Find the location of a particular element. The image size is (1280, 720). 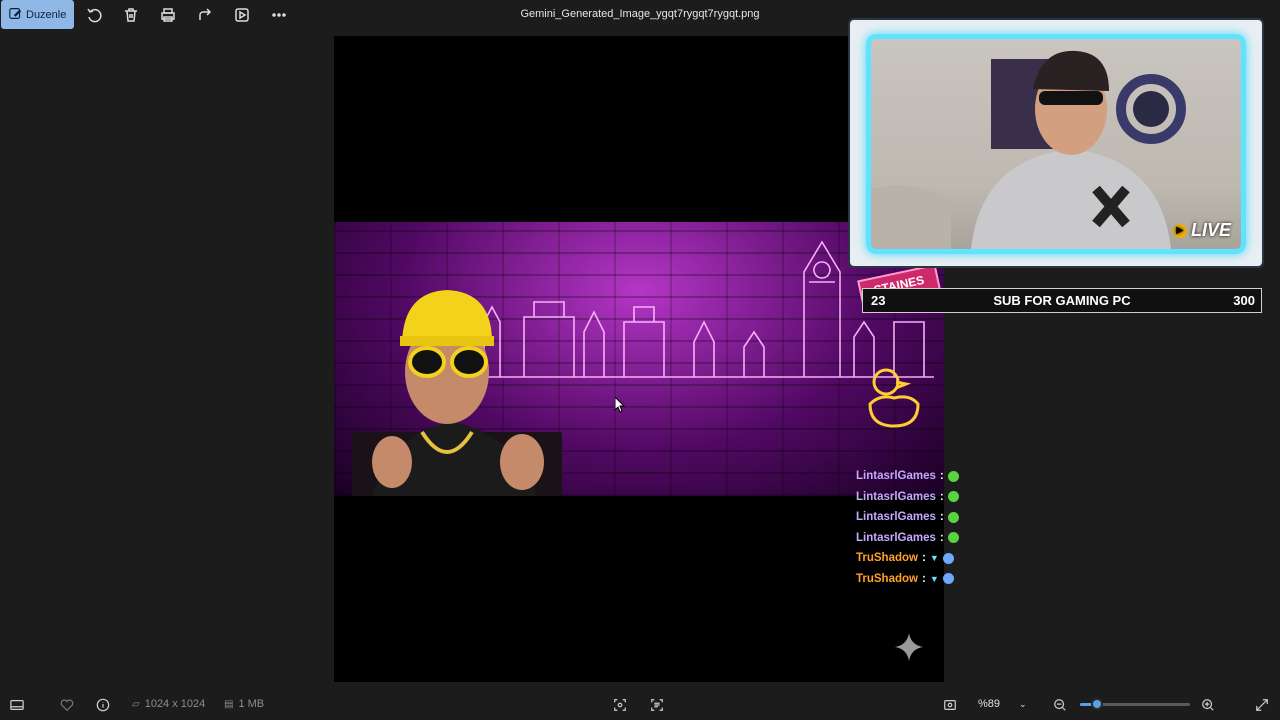

zoom-dropdown: %89 ⌄ is located at coordinates (1002, 704).